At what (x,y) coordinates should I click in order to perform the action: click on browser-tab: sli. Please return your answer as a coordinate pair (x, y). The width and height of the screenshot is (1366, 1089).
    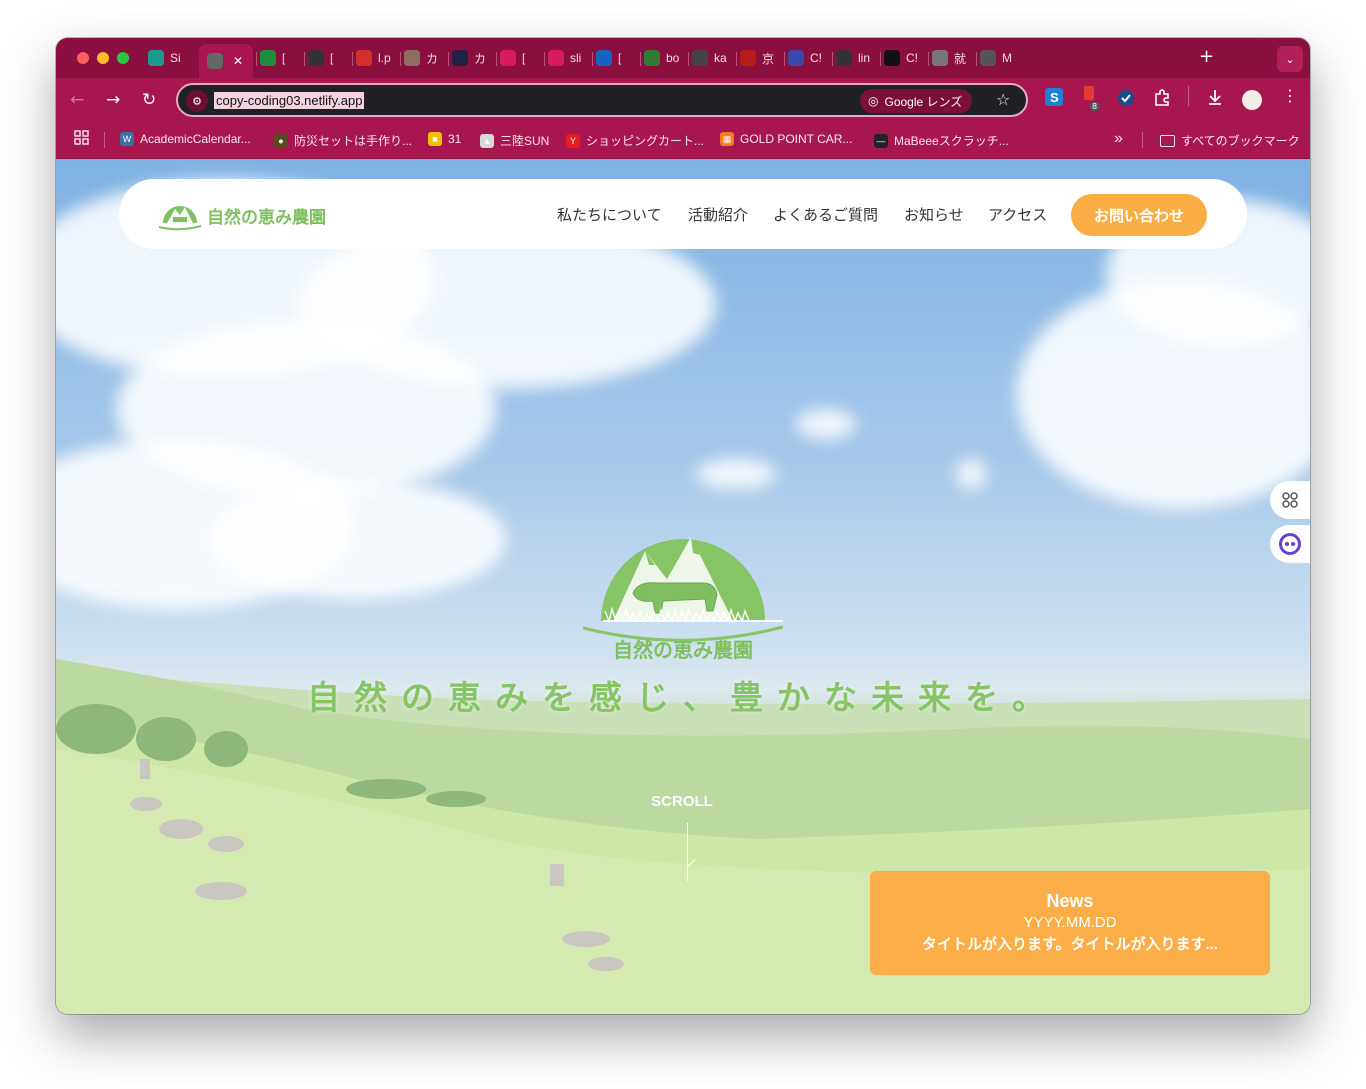
    Looking at the image, I should click on (569, 58).